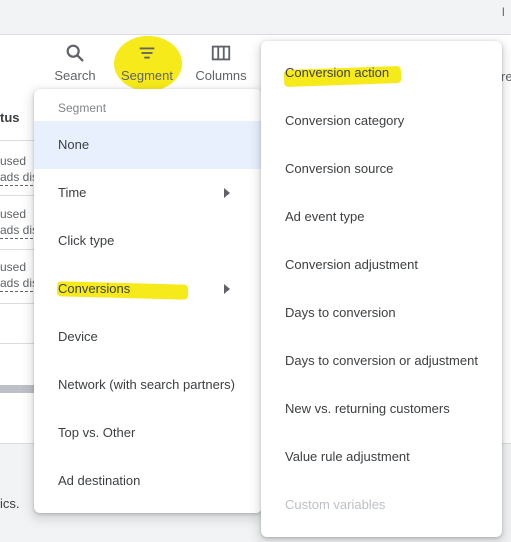 This screenshot has width=511, height=542. I want to click on conversions-option-conversion-category: Conversion category, so click(381, 121).